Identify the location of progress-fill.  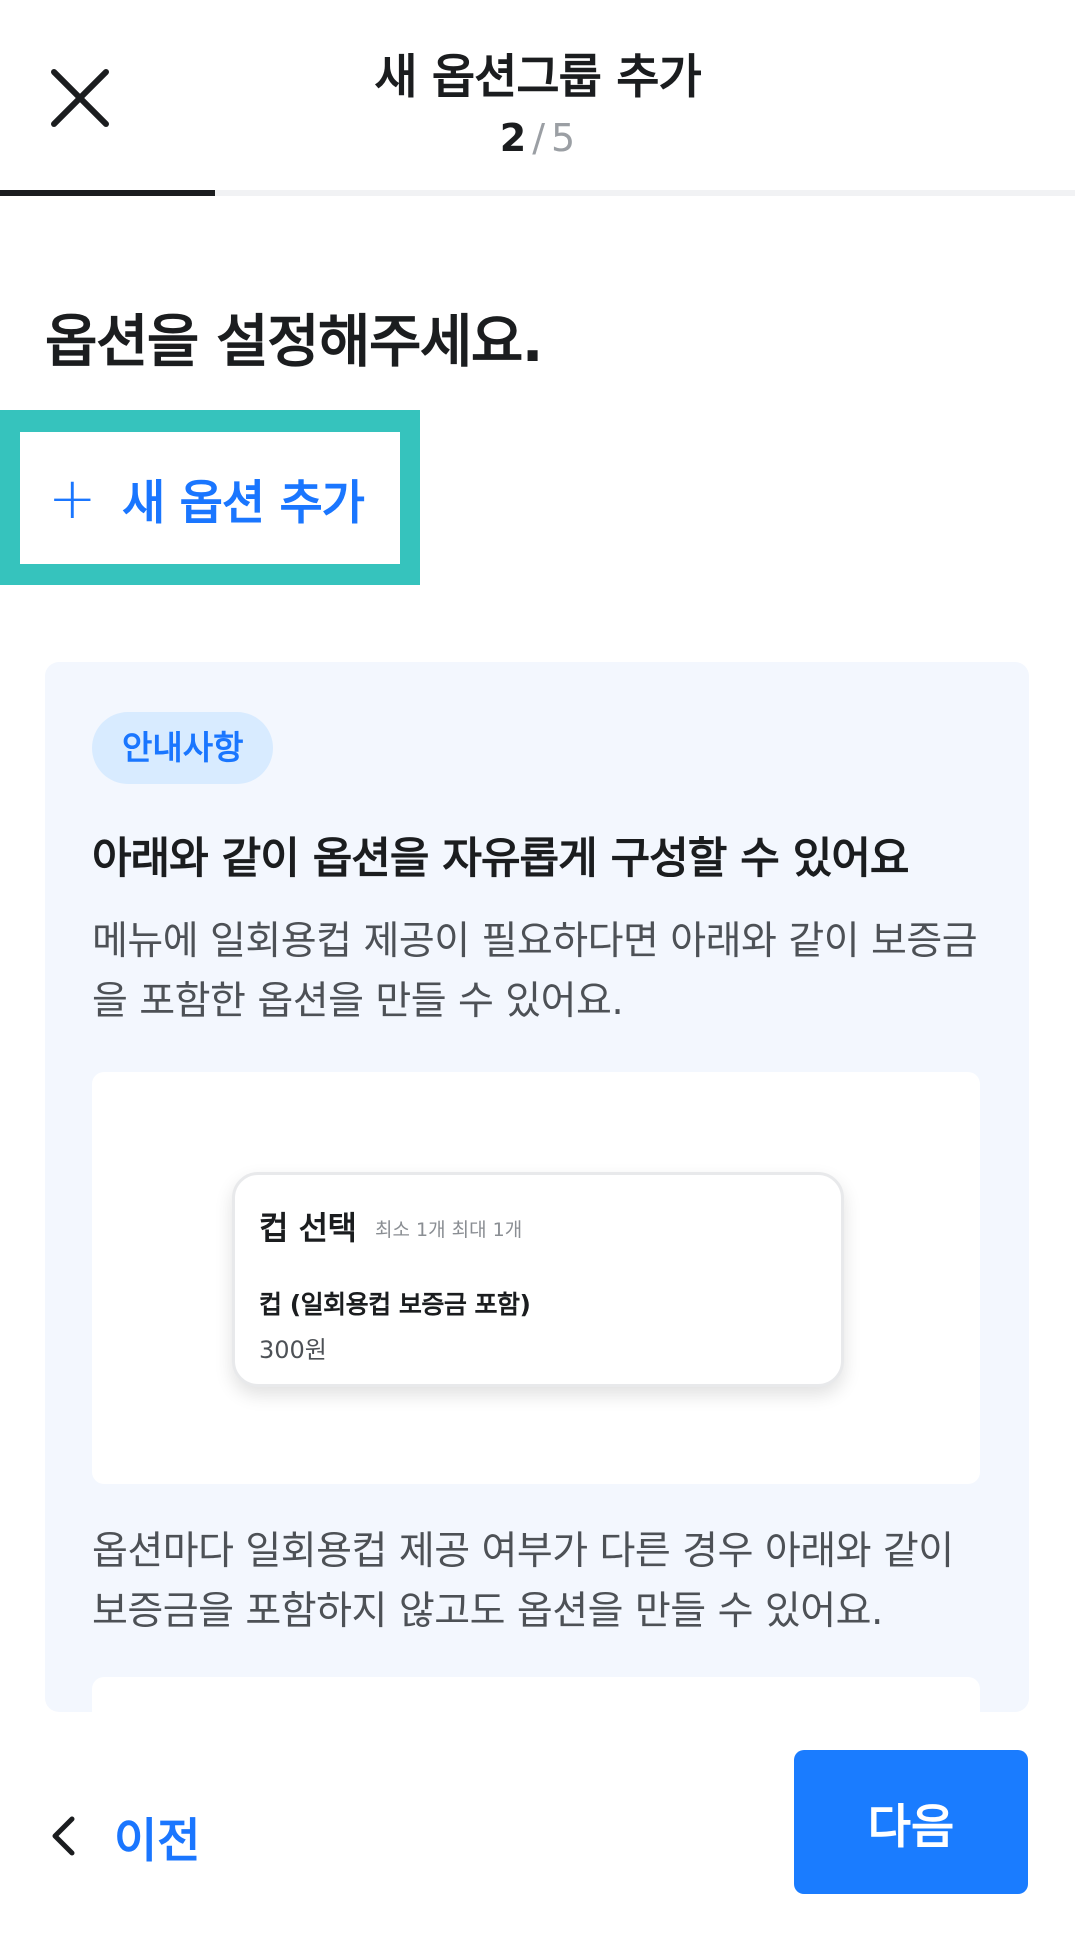
(107, 193).